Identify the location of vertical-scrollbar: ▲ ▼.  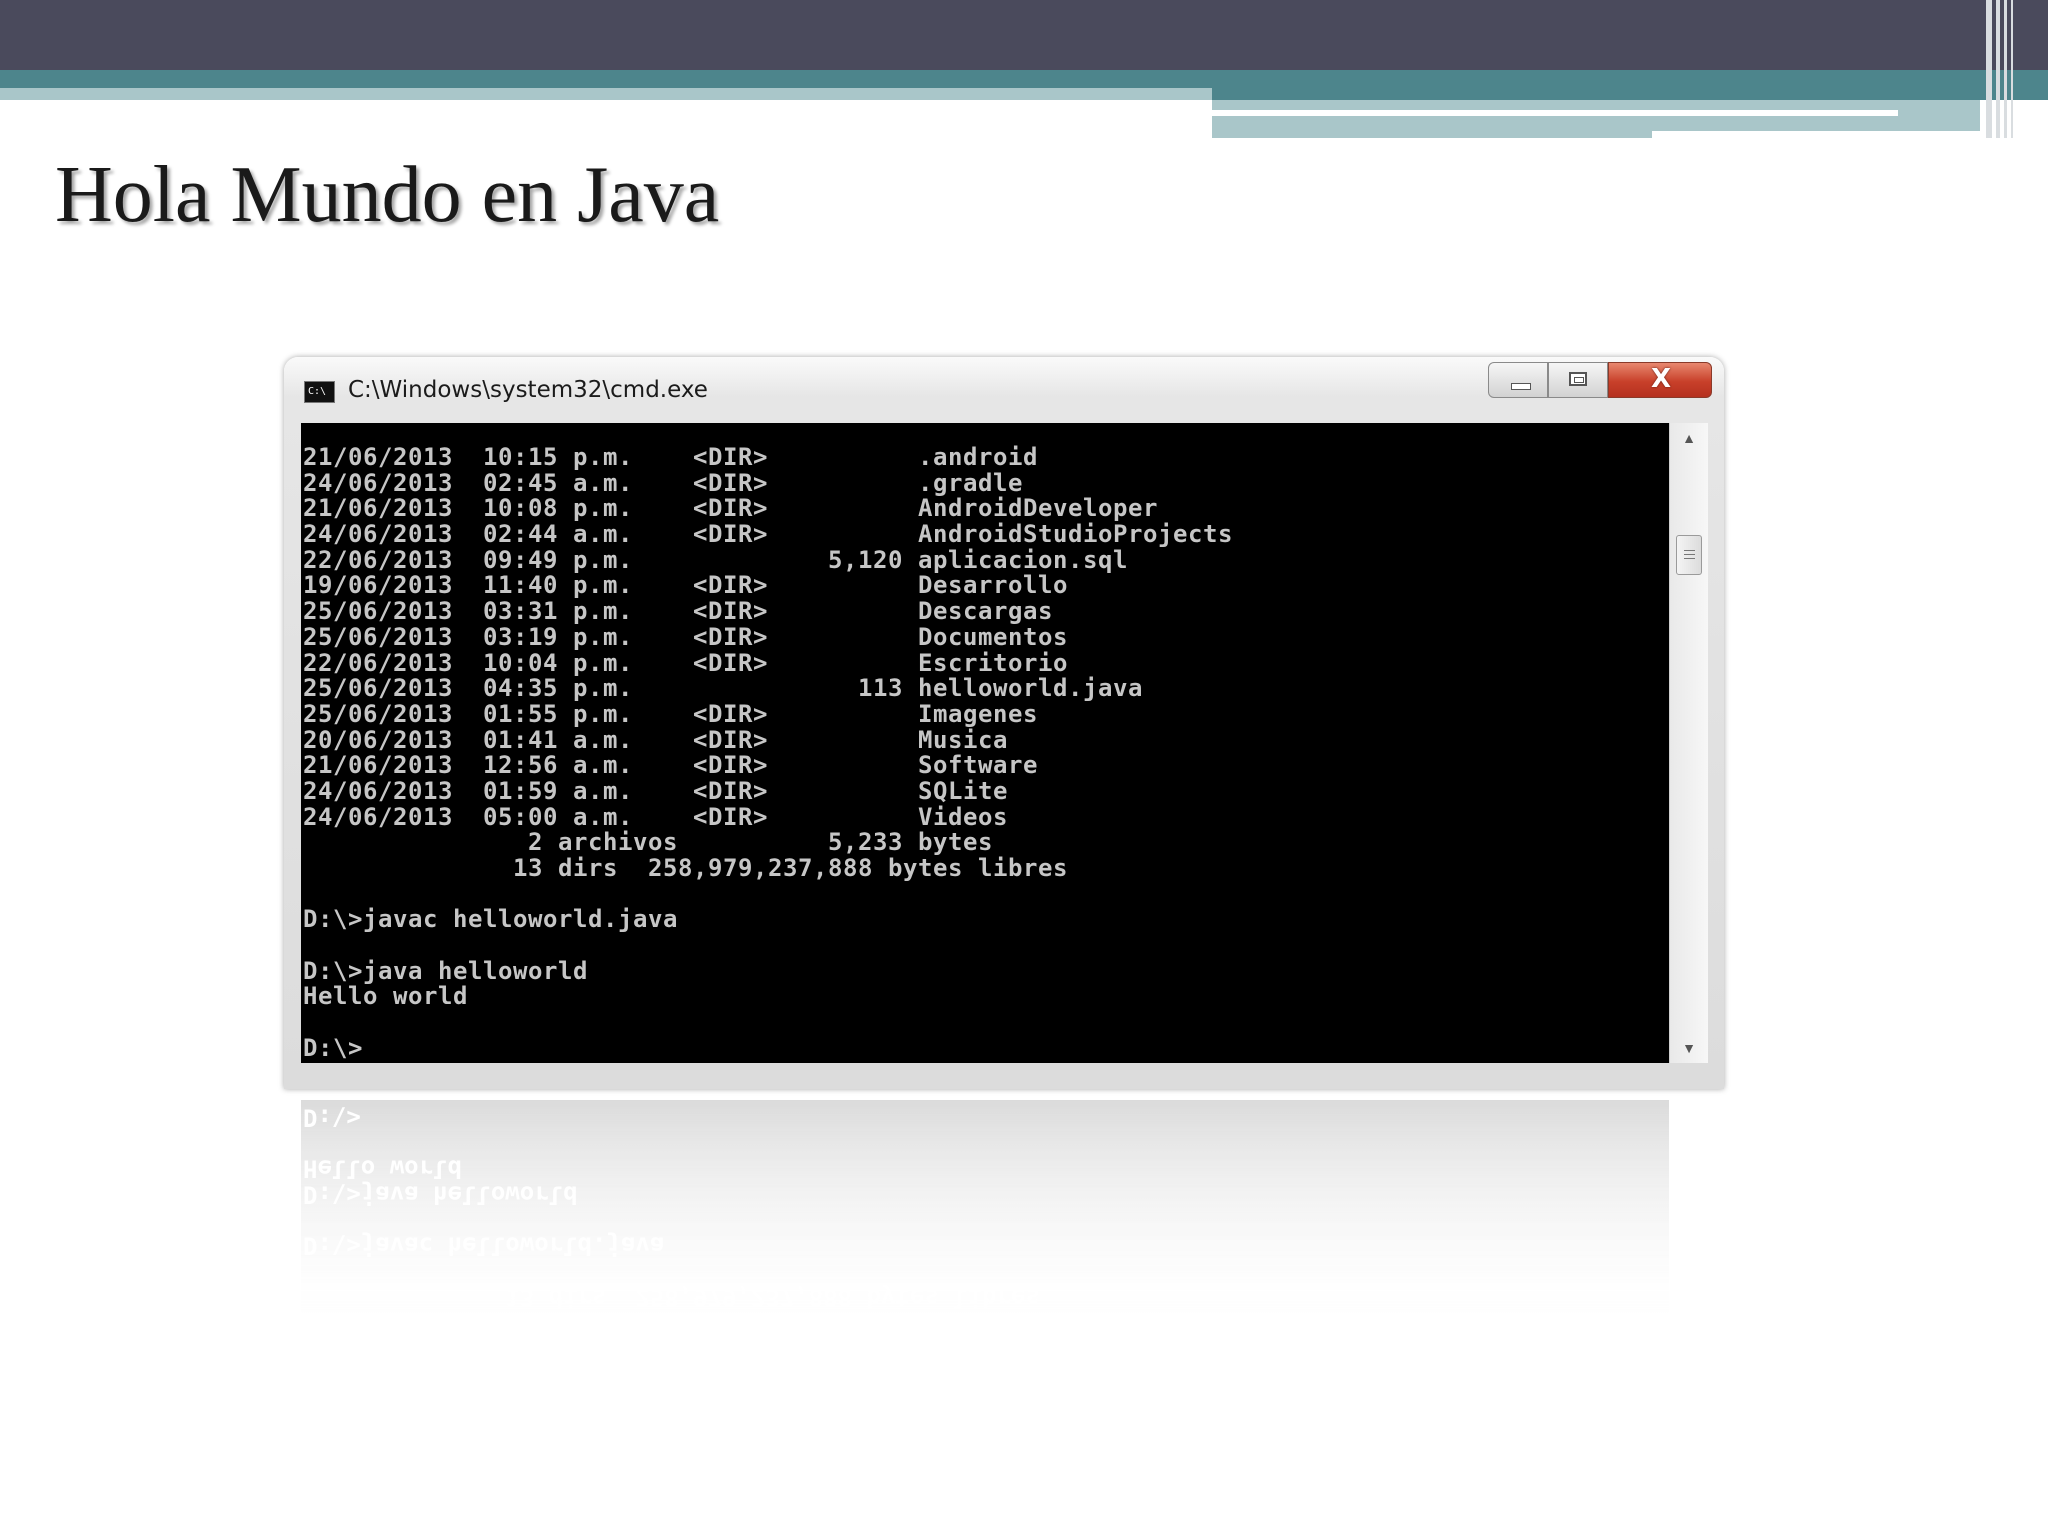
(1688, 743).